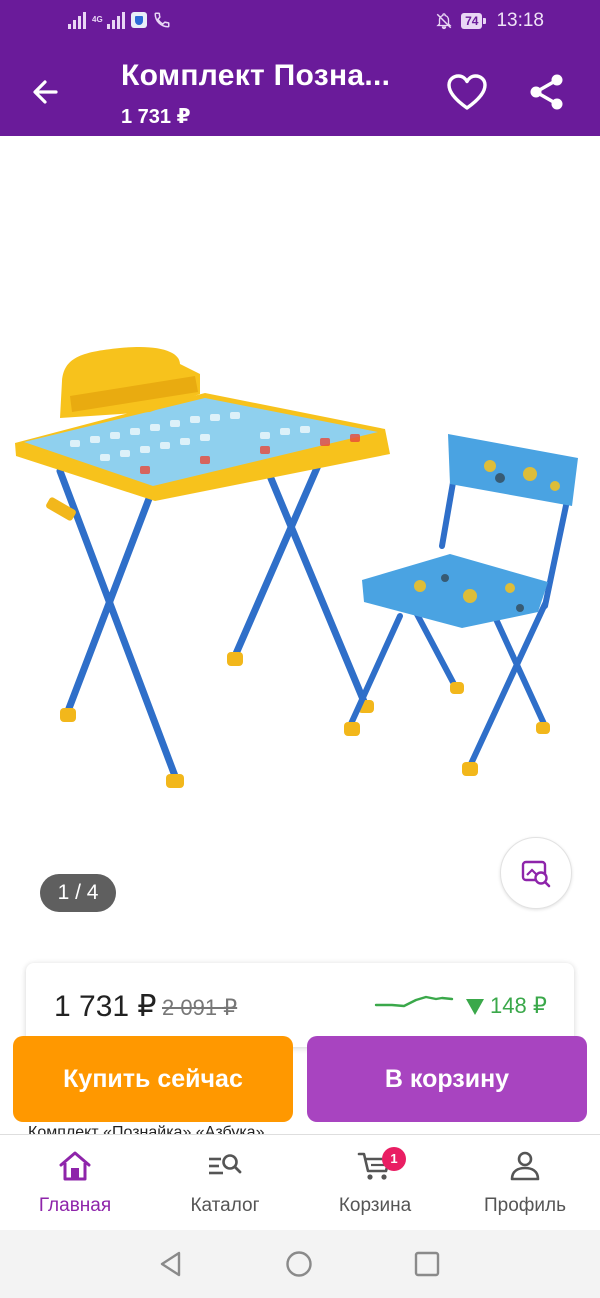 Image resolution: width=600 pixels, height=1298 pixels. I want to click on price-drop: 148 ₽, so click(506, 1006).